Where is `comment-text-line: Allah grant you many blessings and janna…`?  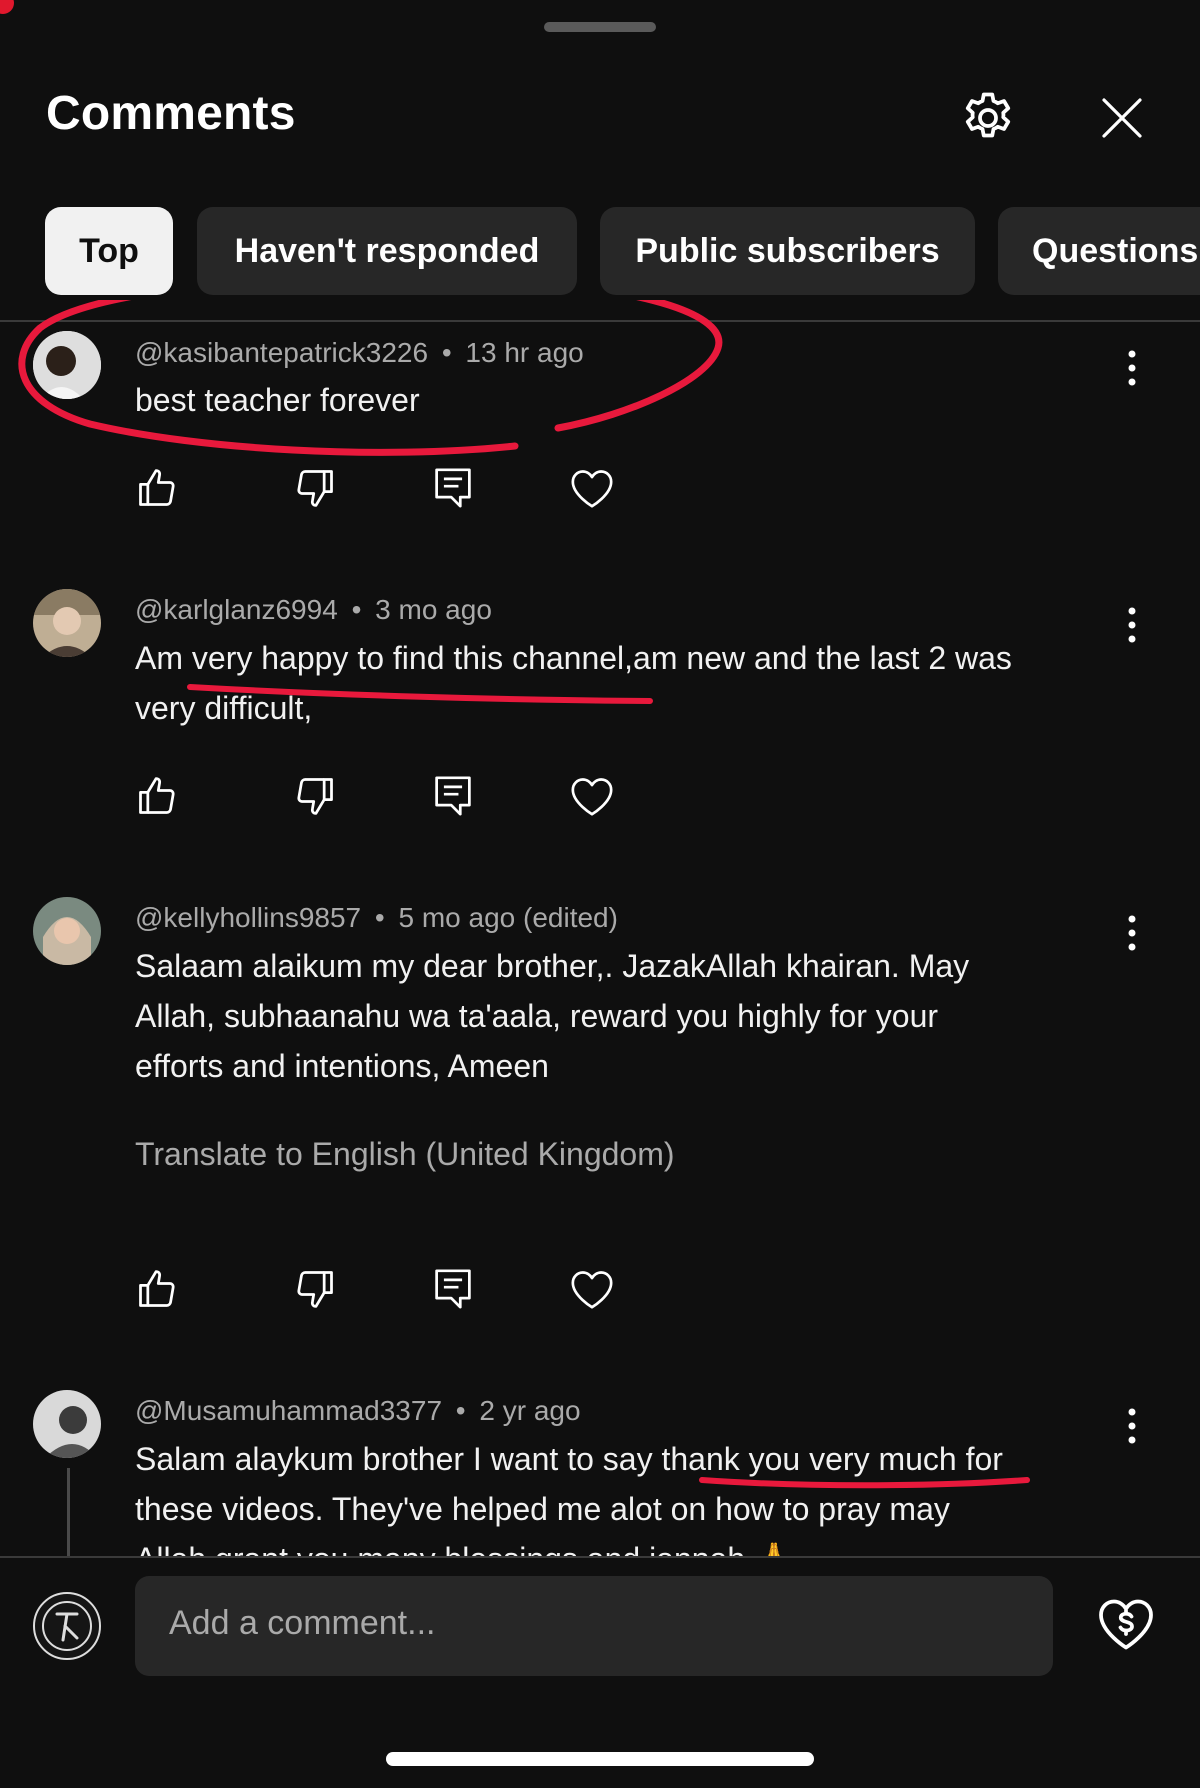
comment-text-line: Allah grant you many blessings and janna… is located at coordinates (625, 1545).